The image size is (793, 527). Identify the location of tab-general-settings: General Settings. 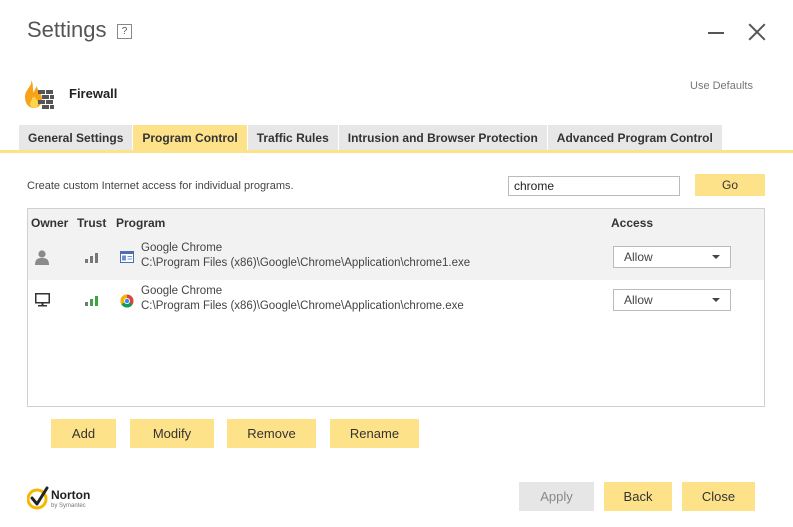
(76, 138).